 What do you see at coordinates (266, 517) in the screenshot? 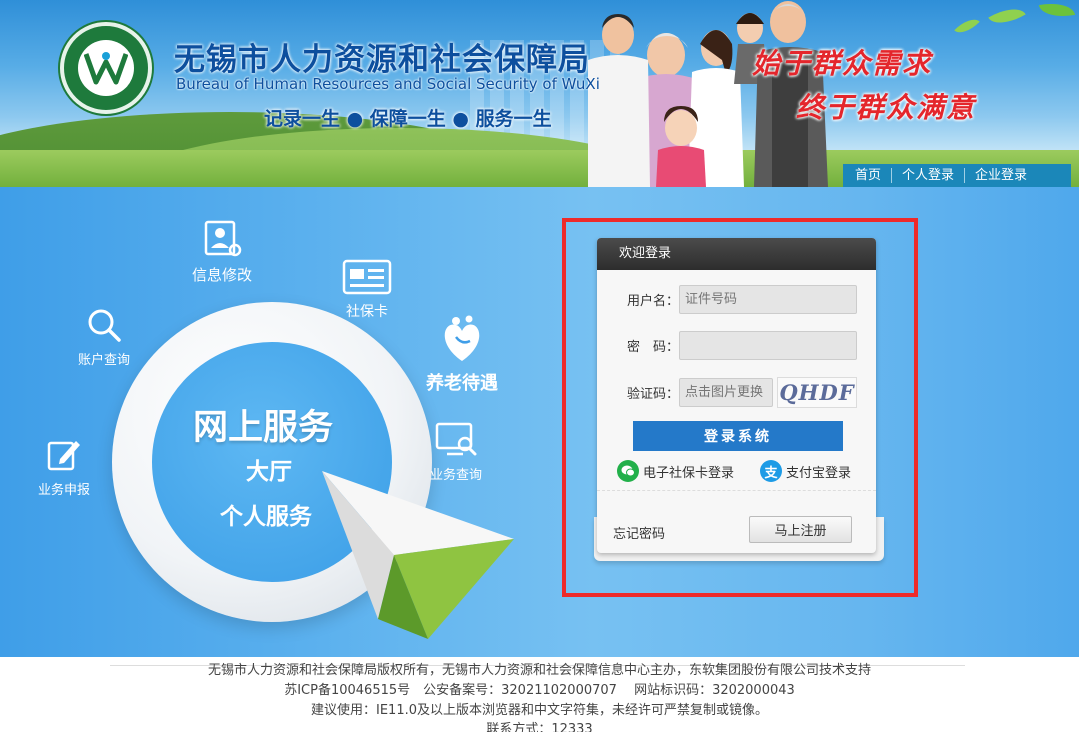
I see `hall-personal-service: 个人服务` at bounding box center [266, 517].